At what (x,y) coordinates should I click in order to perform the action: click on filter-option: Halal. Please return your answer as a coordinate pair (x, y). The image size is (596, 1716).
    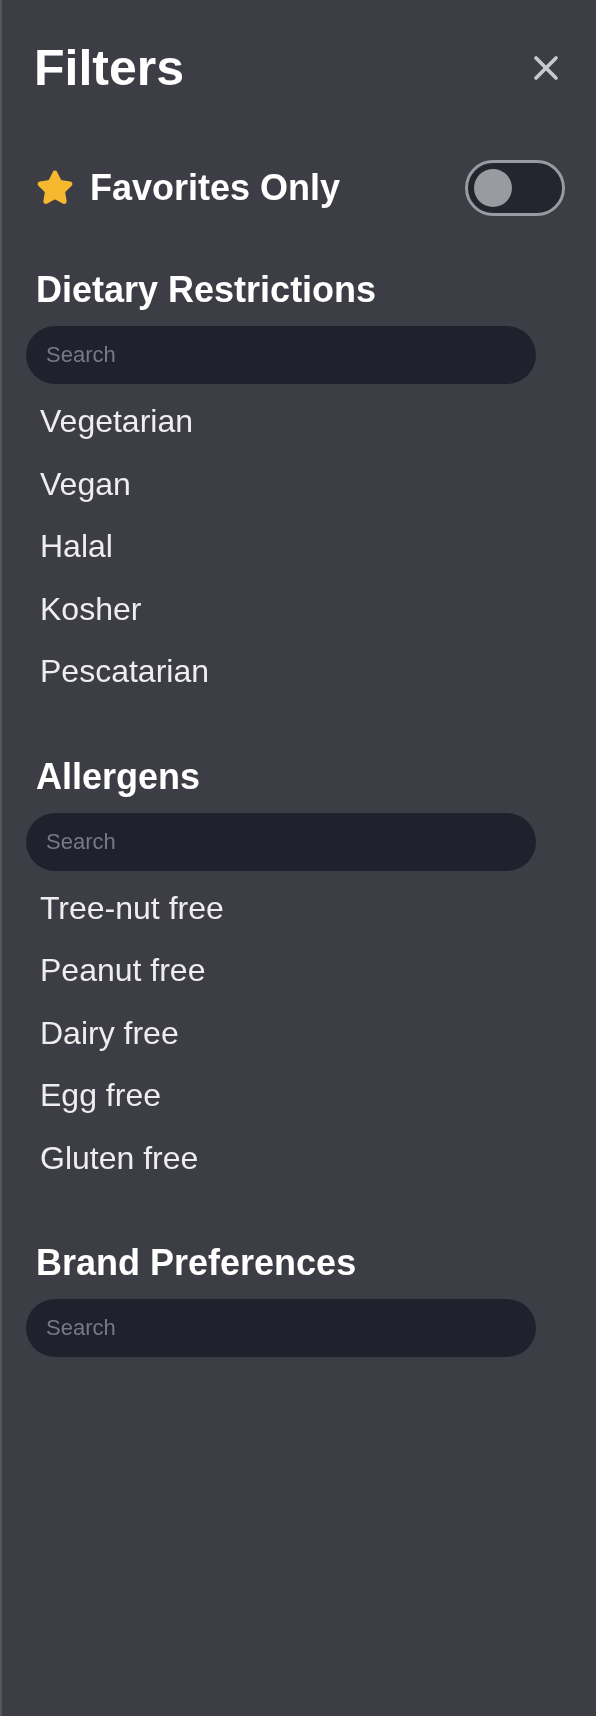
    Looking at the image, I should click on (61, 546).